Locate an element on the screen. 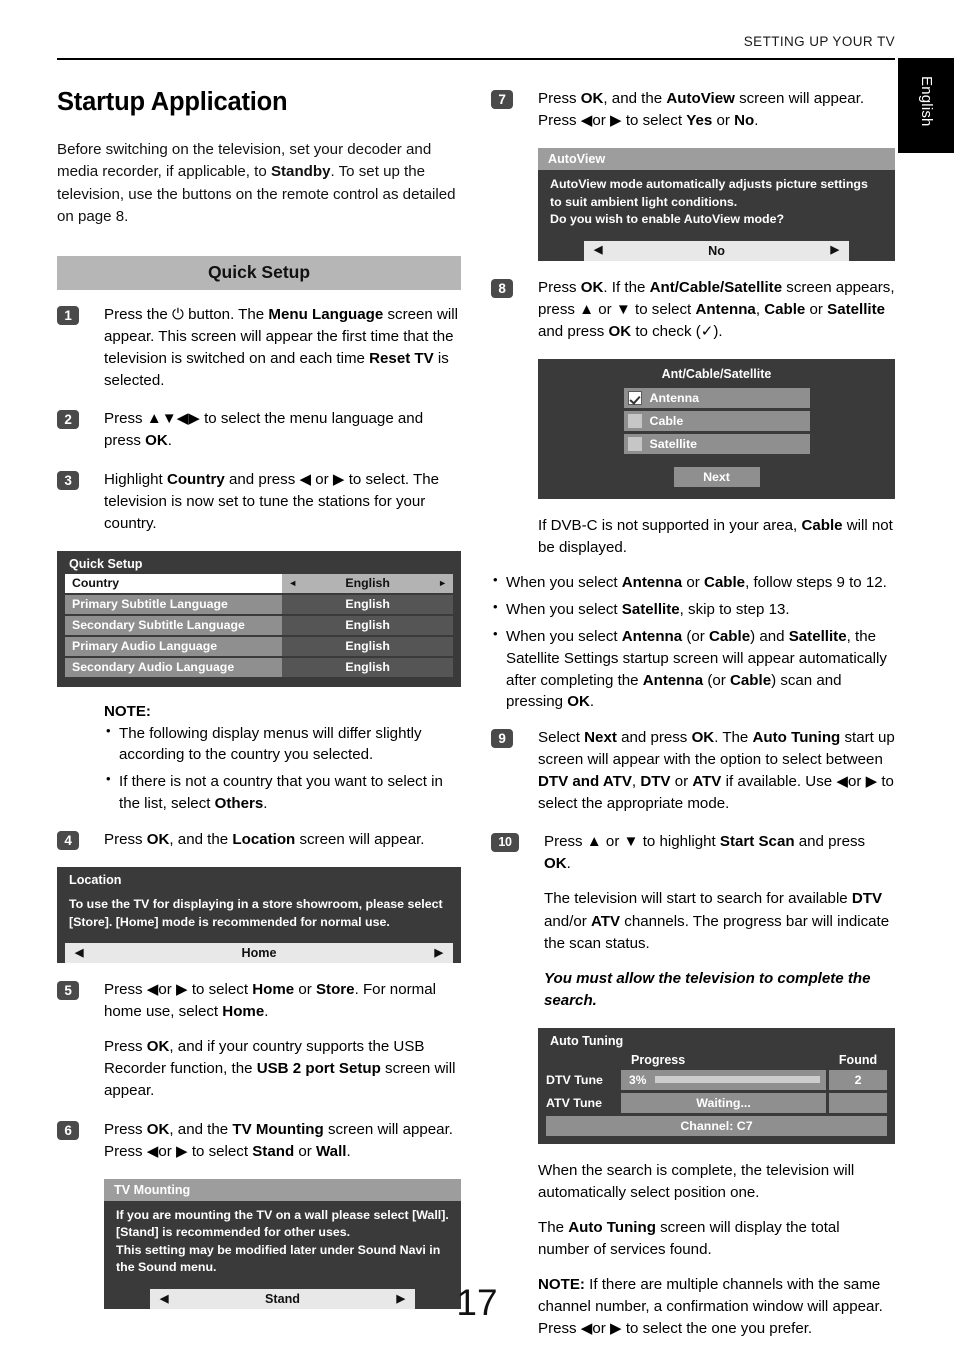 The height and width of the screenshot is (1353, 954). language-side-tab: English is located at coordinates (926, 105).